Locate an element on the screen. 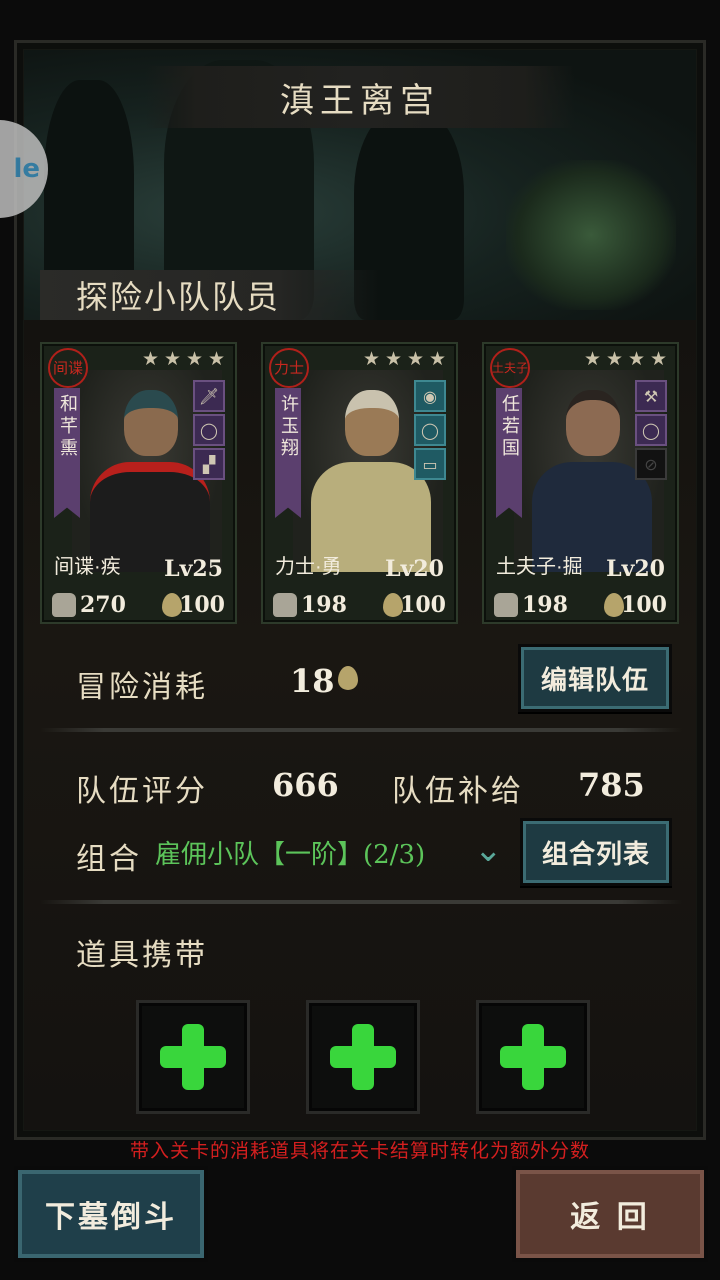 This screenshot has width=720, height=1280. shovel-icon: ⚒ is located at coordinates (651, 396).